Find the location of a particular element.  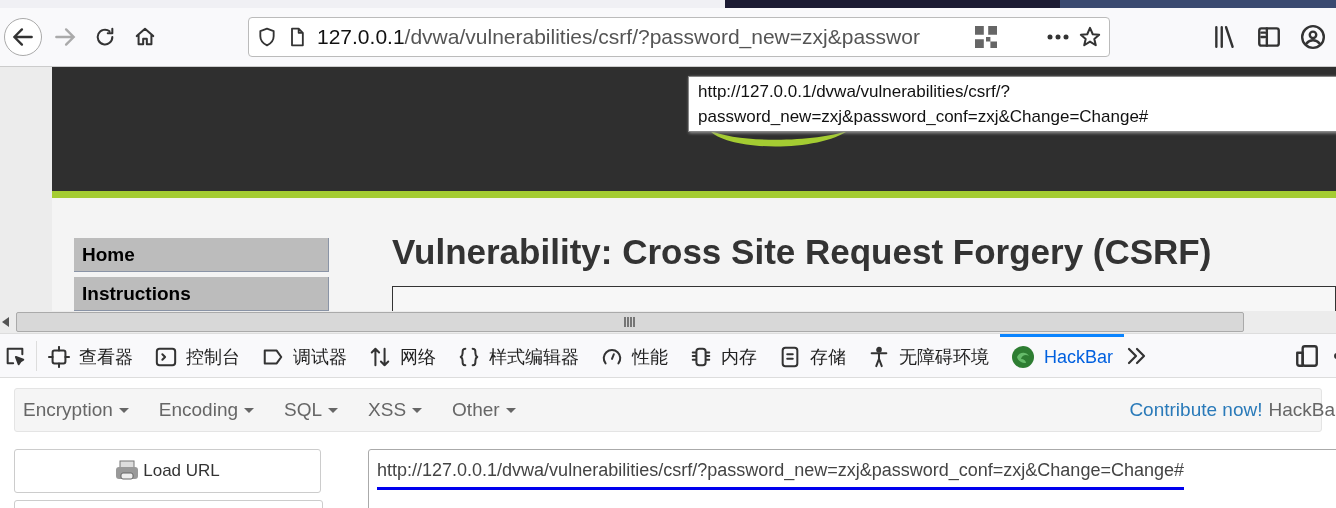

printer-icon is located at coordinates (127, 471).